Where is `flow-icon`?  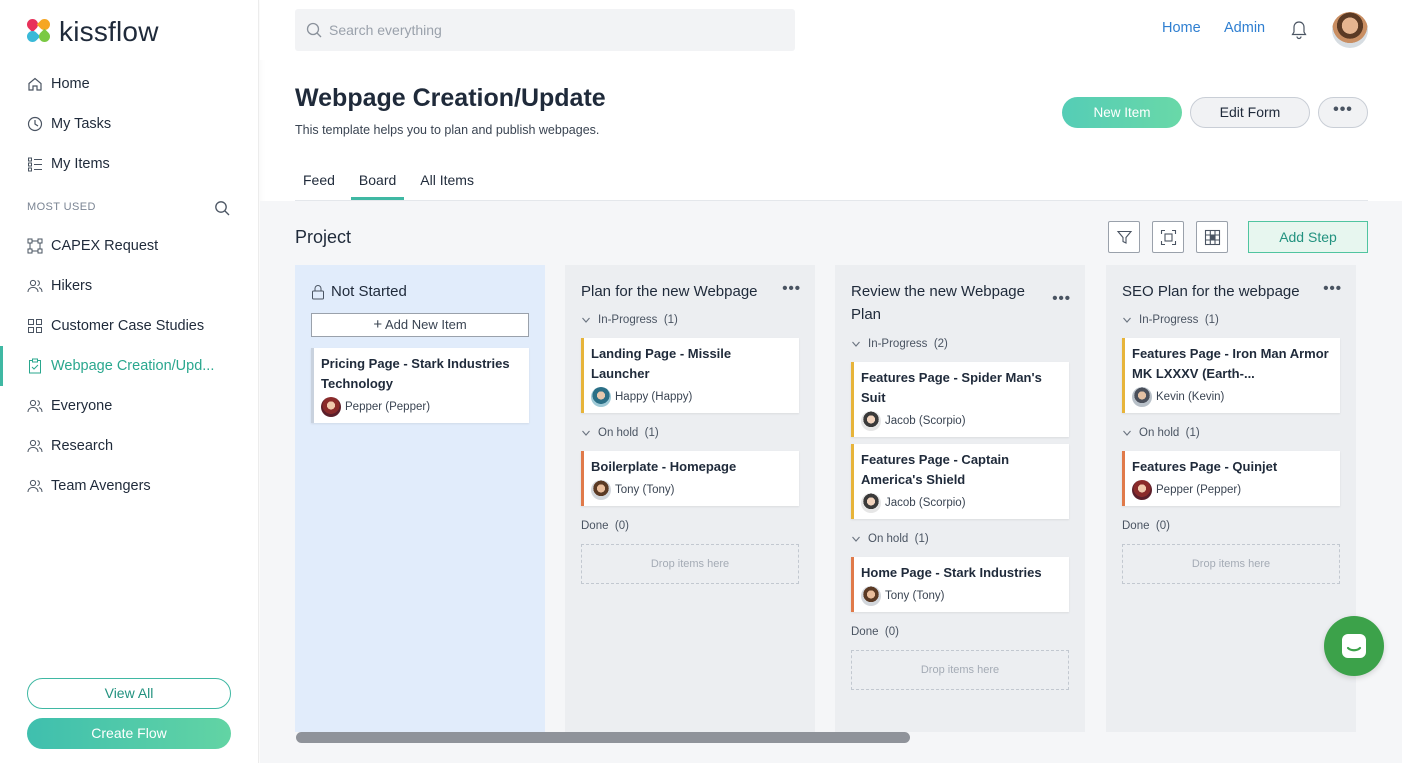
flow-icon is located at coordinates (35, 246).